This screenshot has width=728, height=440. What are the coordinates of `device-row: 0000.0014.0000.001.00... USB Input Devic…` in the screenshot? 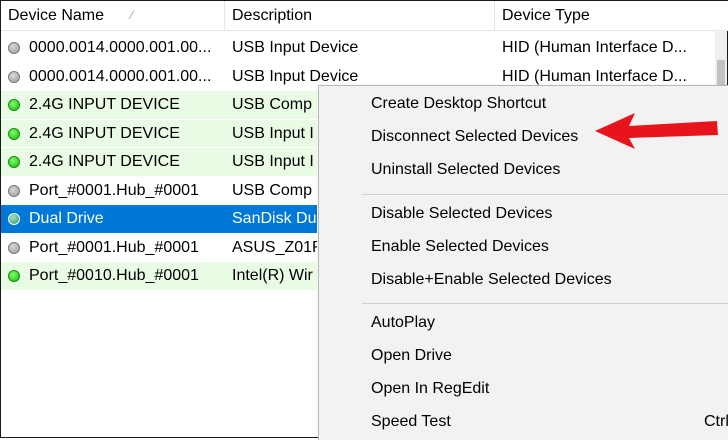 It's located at (359, 48).